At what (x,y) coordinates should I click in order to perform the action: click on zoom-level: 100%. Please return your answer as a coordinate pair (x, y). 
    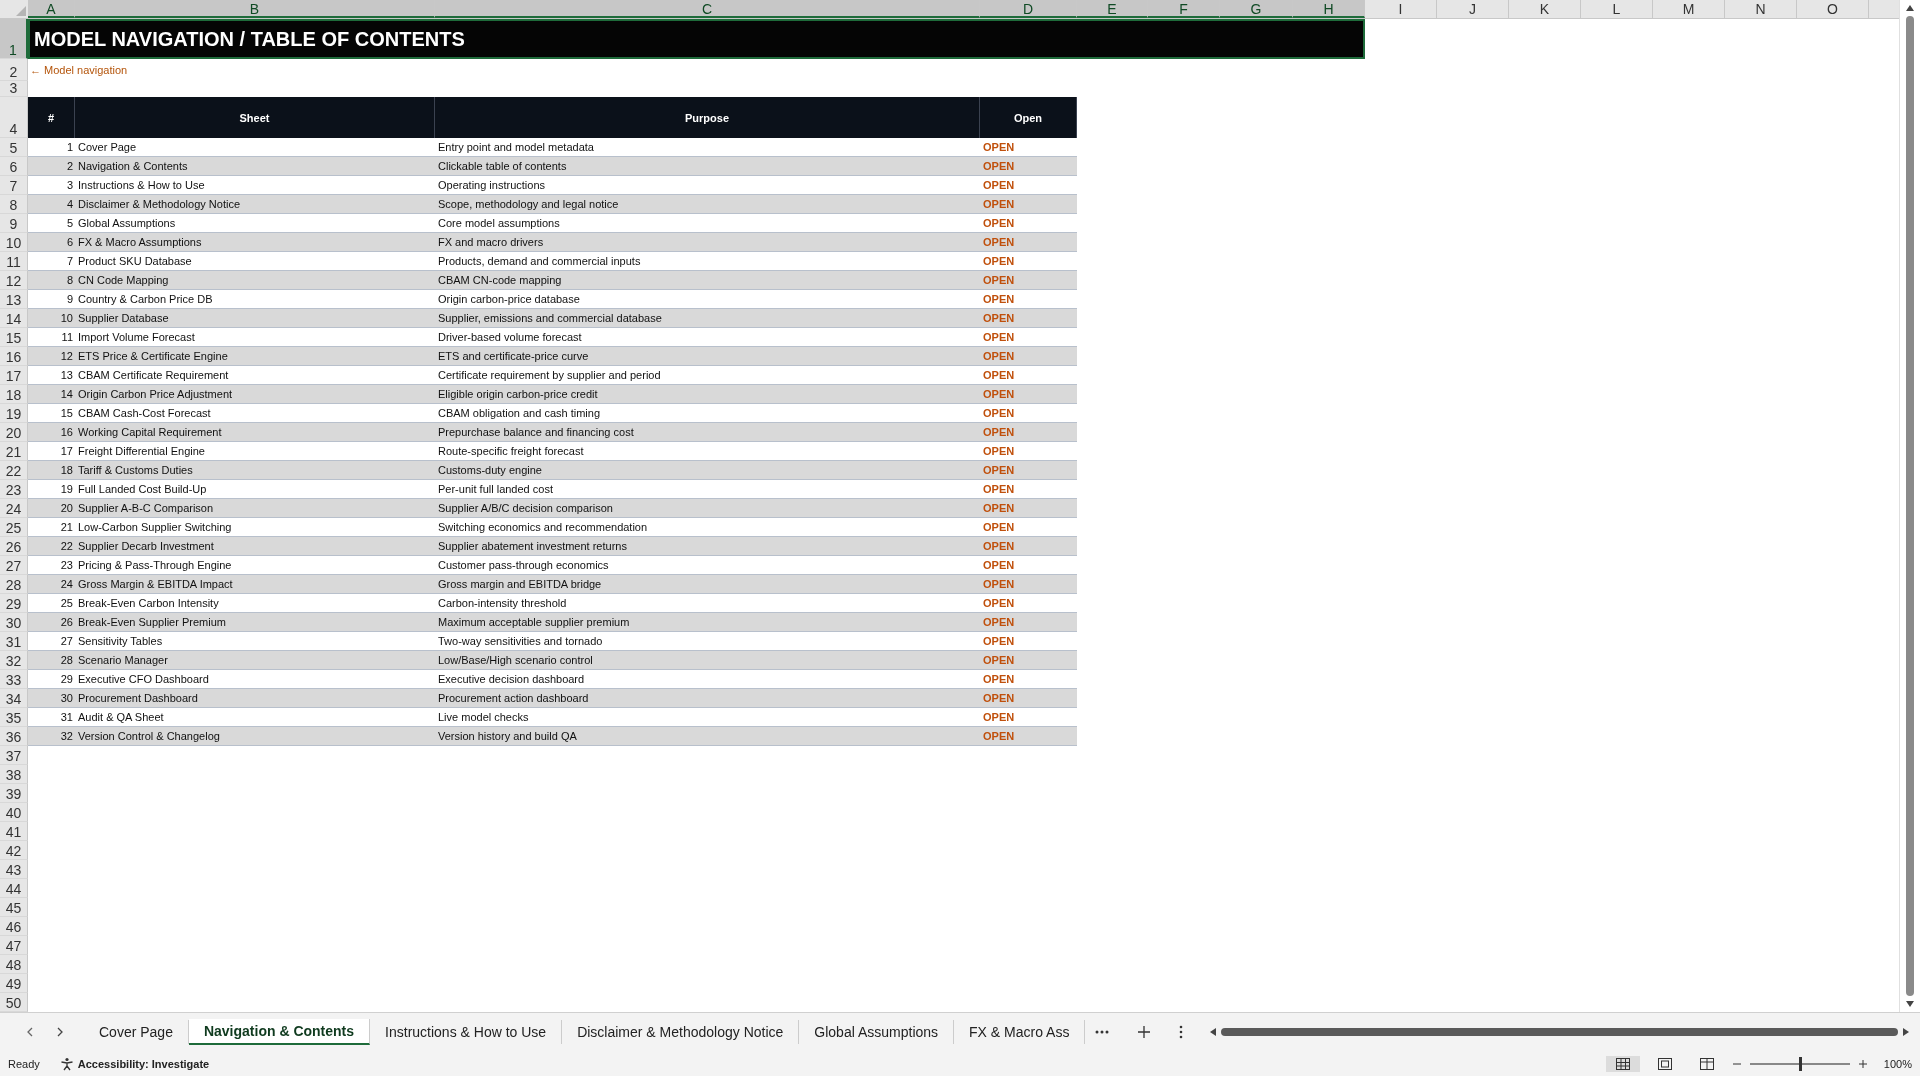
    Looking at the image, I should click on (1897, 1063).